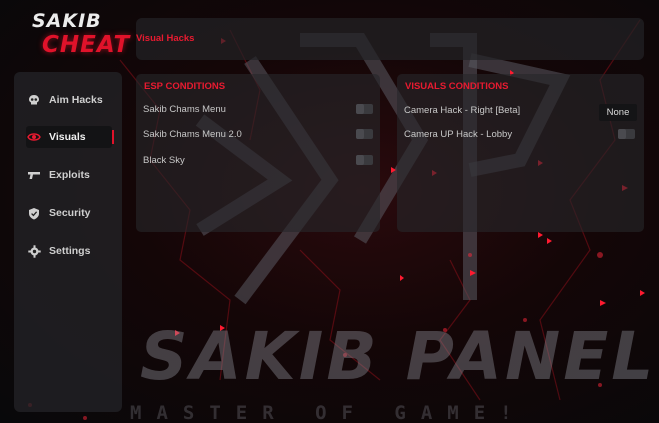  Describe the element at coordinates (185, 86) in the screenshot. I see `section-title: ESP CONDITIONS` at that location.